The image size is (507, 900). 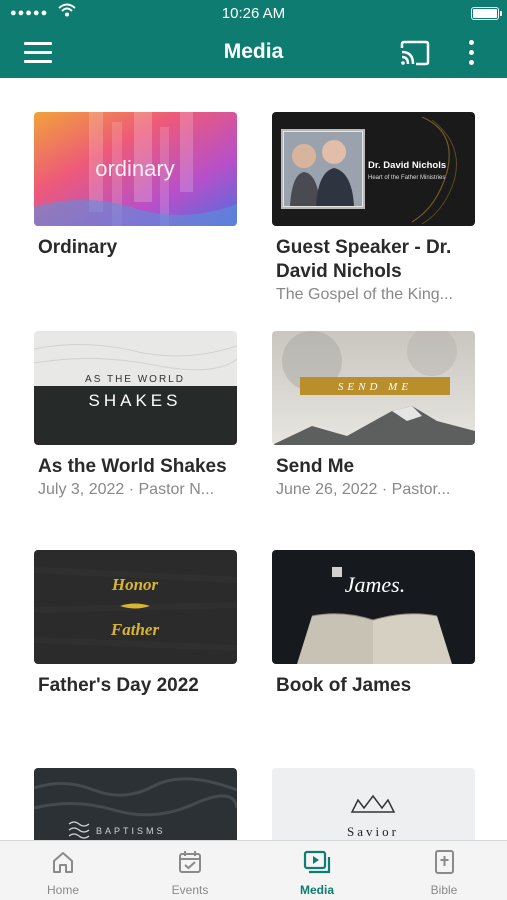 What do you see at coordinates (364, 259) in the screenshot?
I see `media-card-title: Guest Speaker - Dr. David Nichols` at bounding box center [364, 259].